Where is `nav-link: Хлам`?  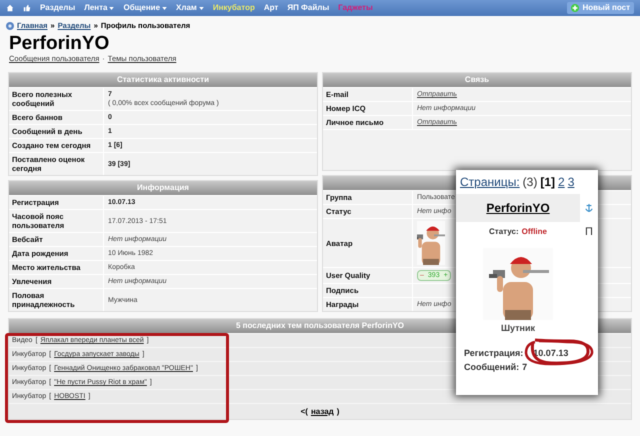
nav-link: Хлам is located at coordinates (190, 8).